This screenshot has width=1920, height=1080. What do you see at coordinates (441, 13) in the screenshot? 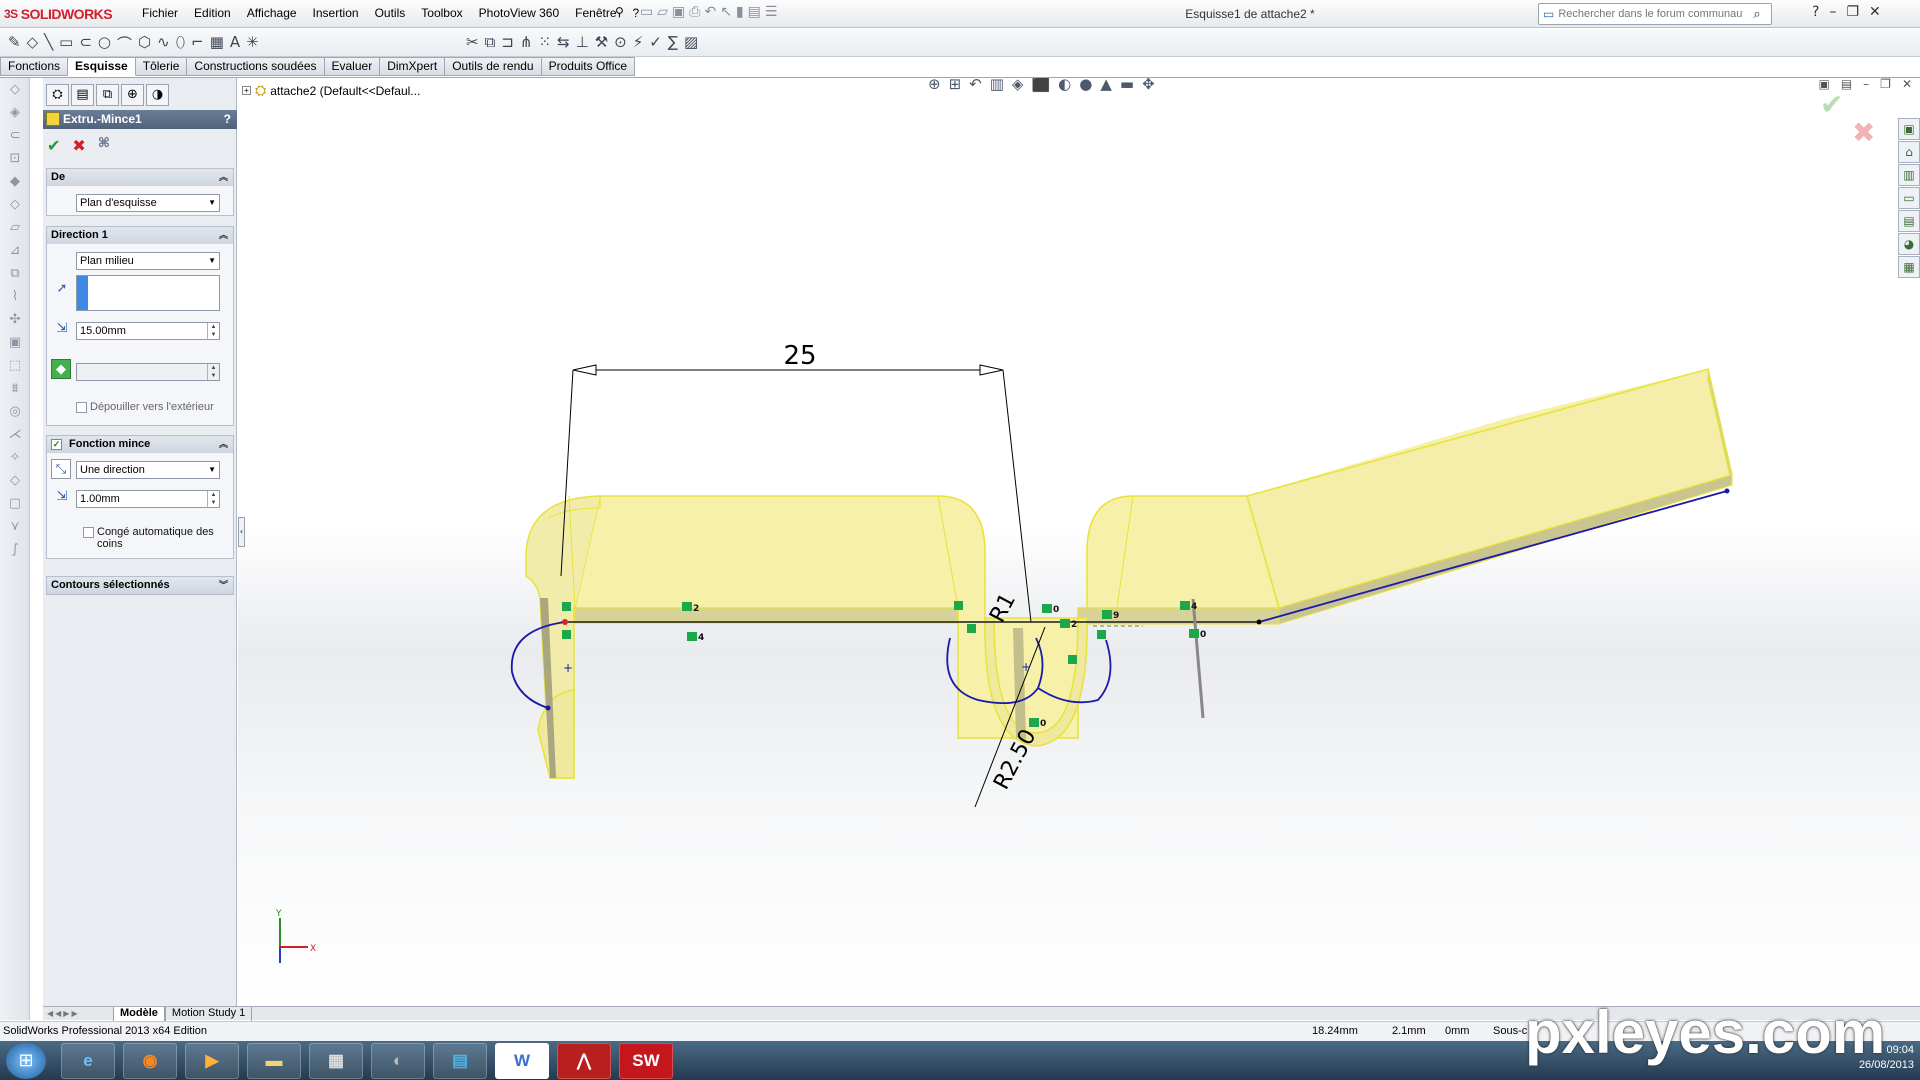
I see `menu-toolbox: Toolbox` at bounding box center [441, 13].